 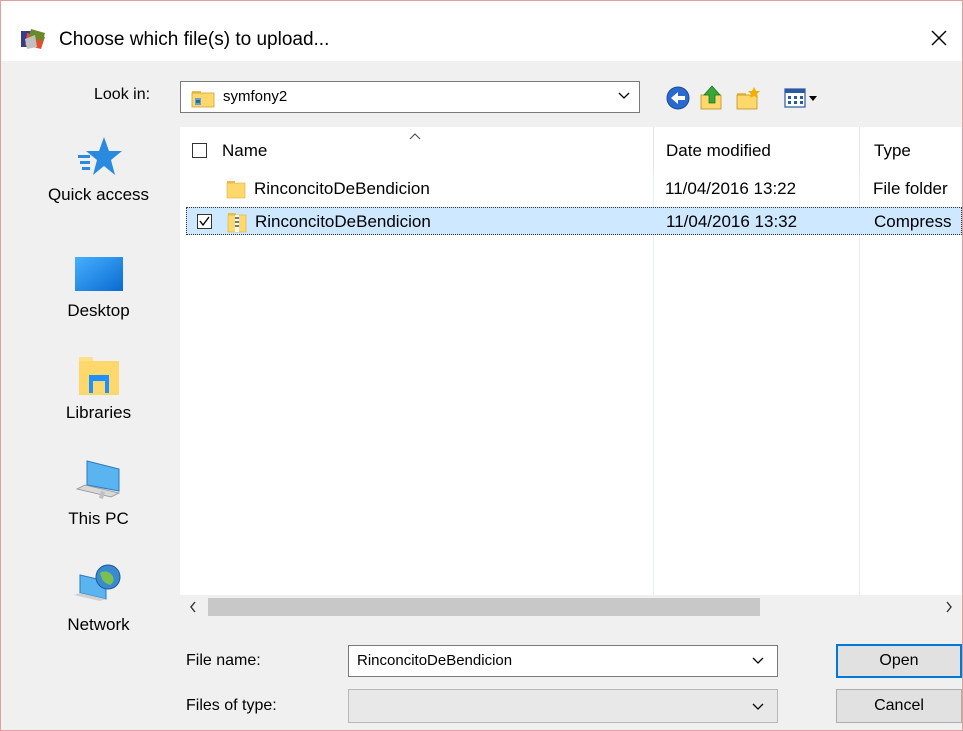 I want to click on place-this-pc: This PC, so click(x=98, y=494).